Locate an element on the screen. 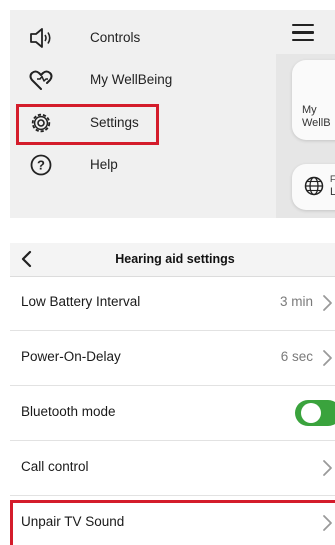  toggle-knob is located at coordinates (311, 413).